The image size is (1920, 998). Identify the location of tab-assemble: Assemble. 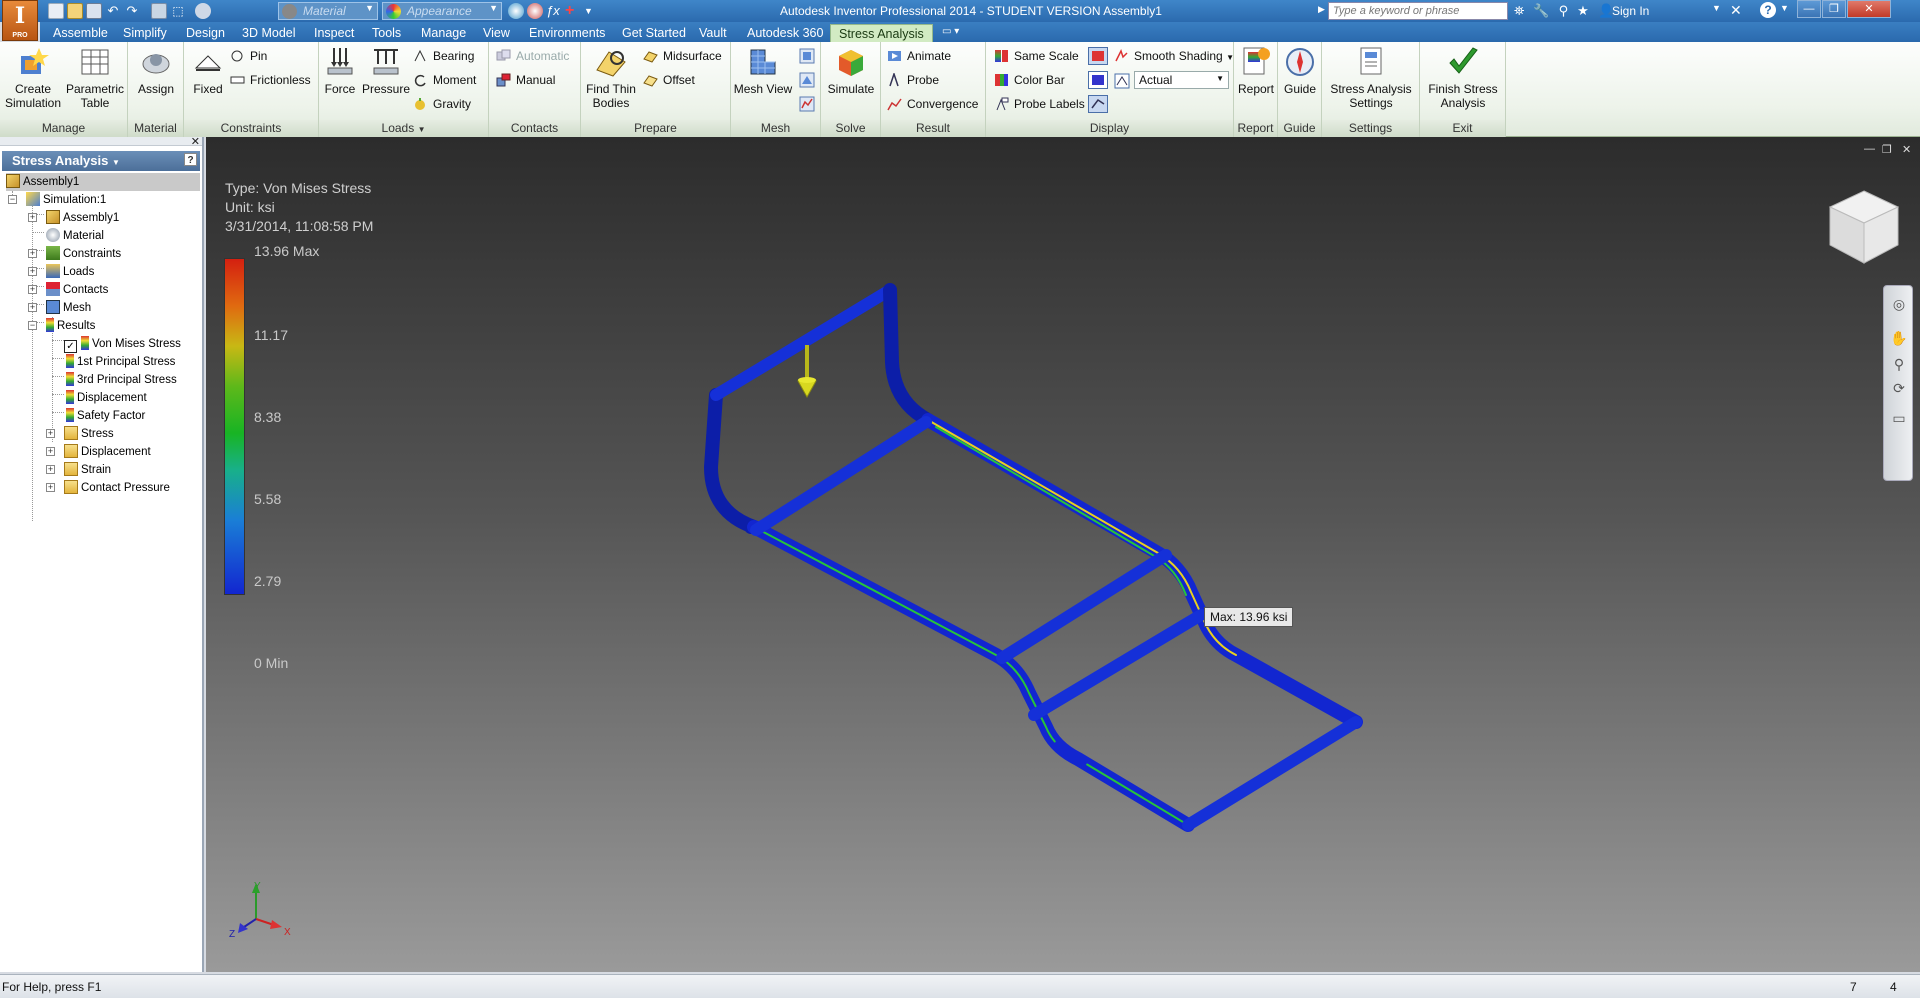
(80, 33).